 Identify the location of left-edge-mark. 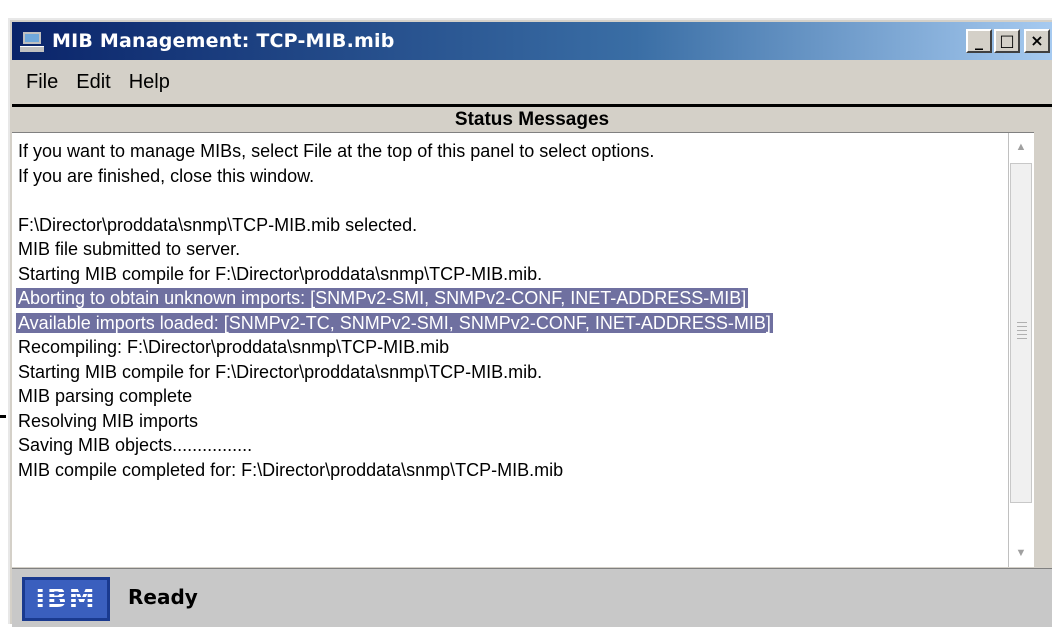
(3, 416).